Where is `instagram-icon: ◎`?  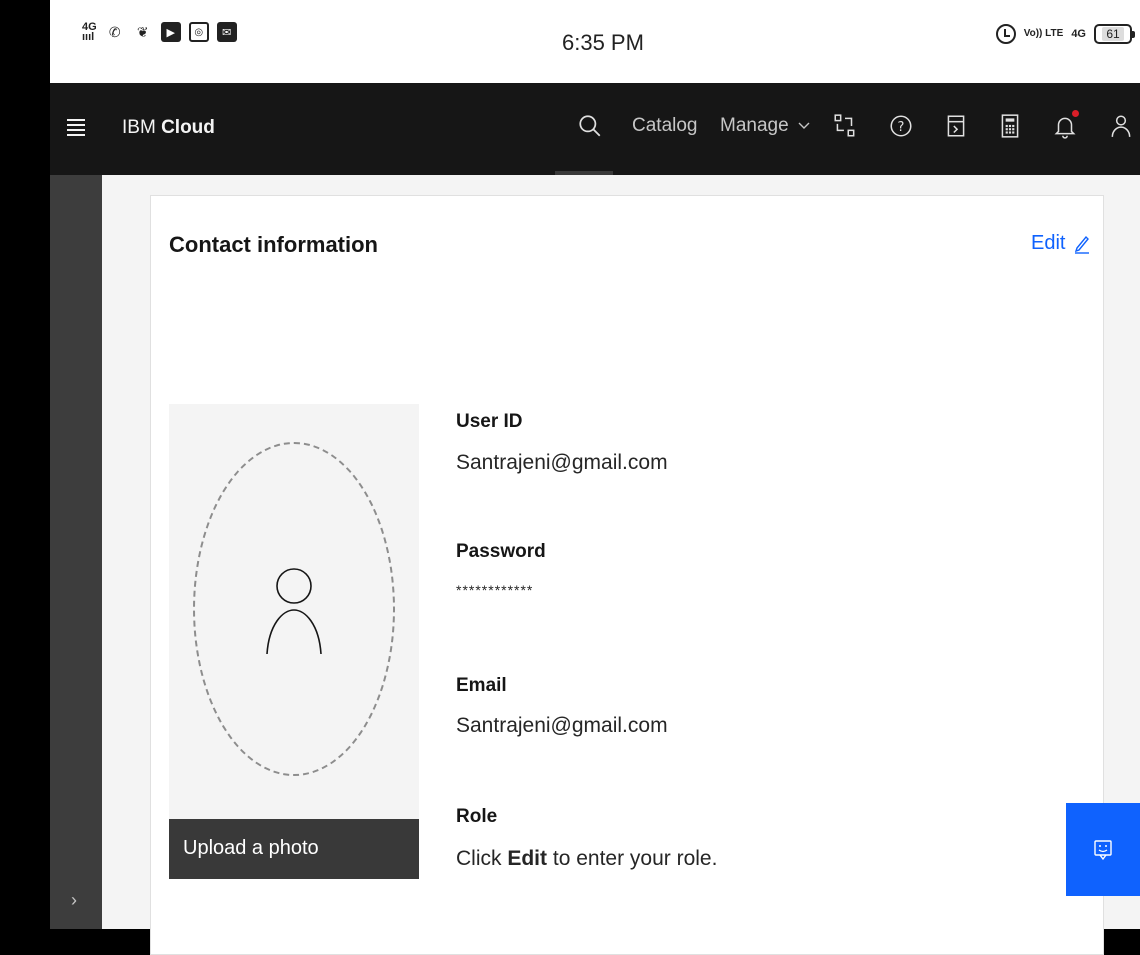 instagram-icon: ◎ is located at coordinates (198, 32).